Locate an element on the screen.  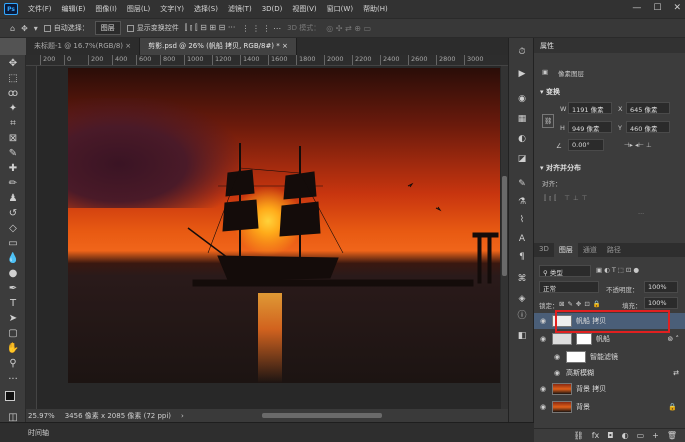
home-icon: ⌂ is located at coordinates (12, 28).